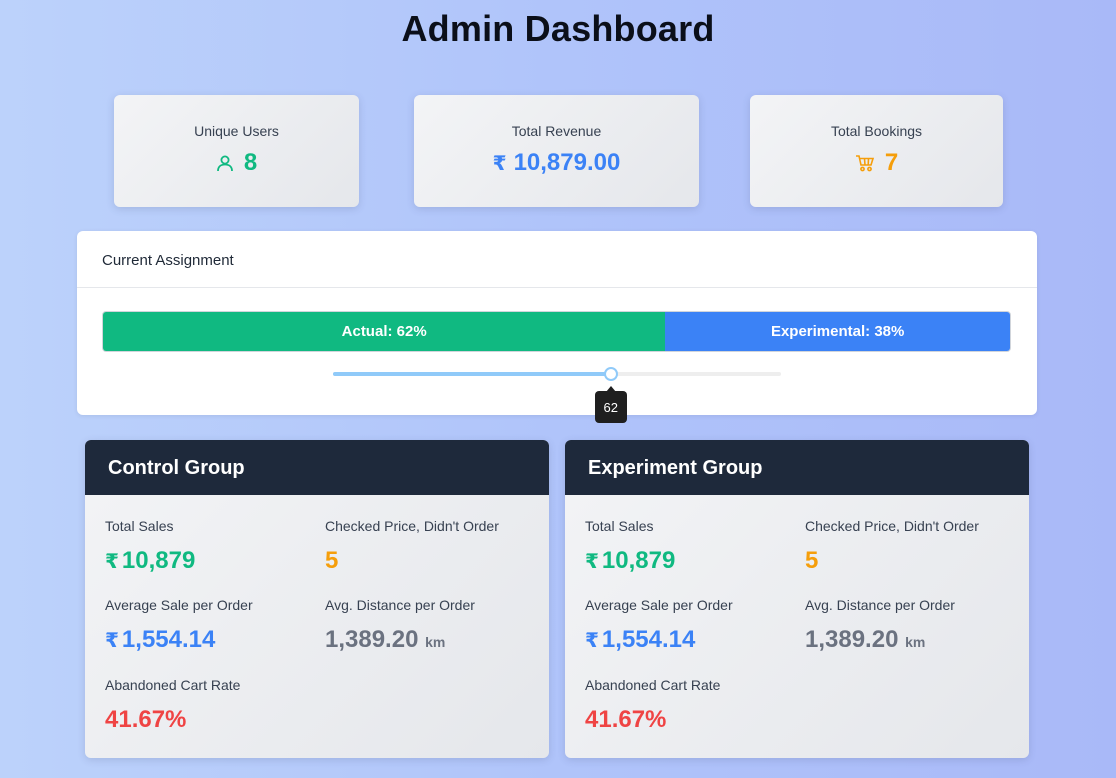 The width and height of the screenshot is (1116, 778). I want to click on cart-icon, so click(865, 163).